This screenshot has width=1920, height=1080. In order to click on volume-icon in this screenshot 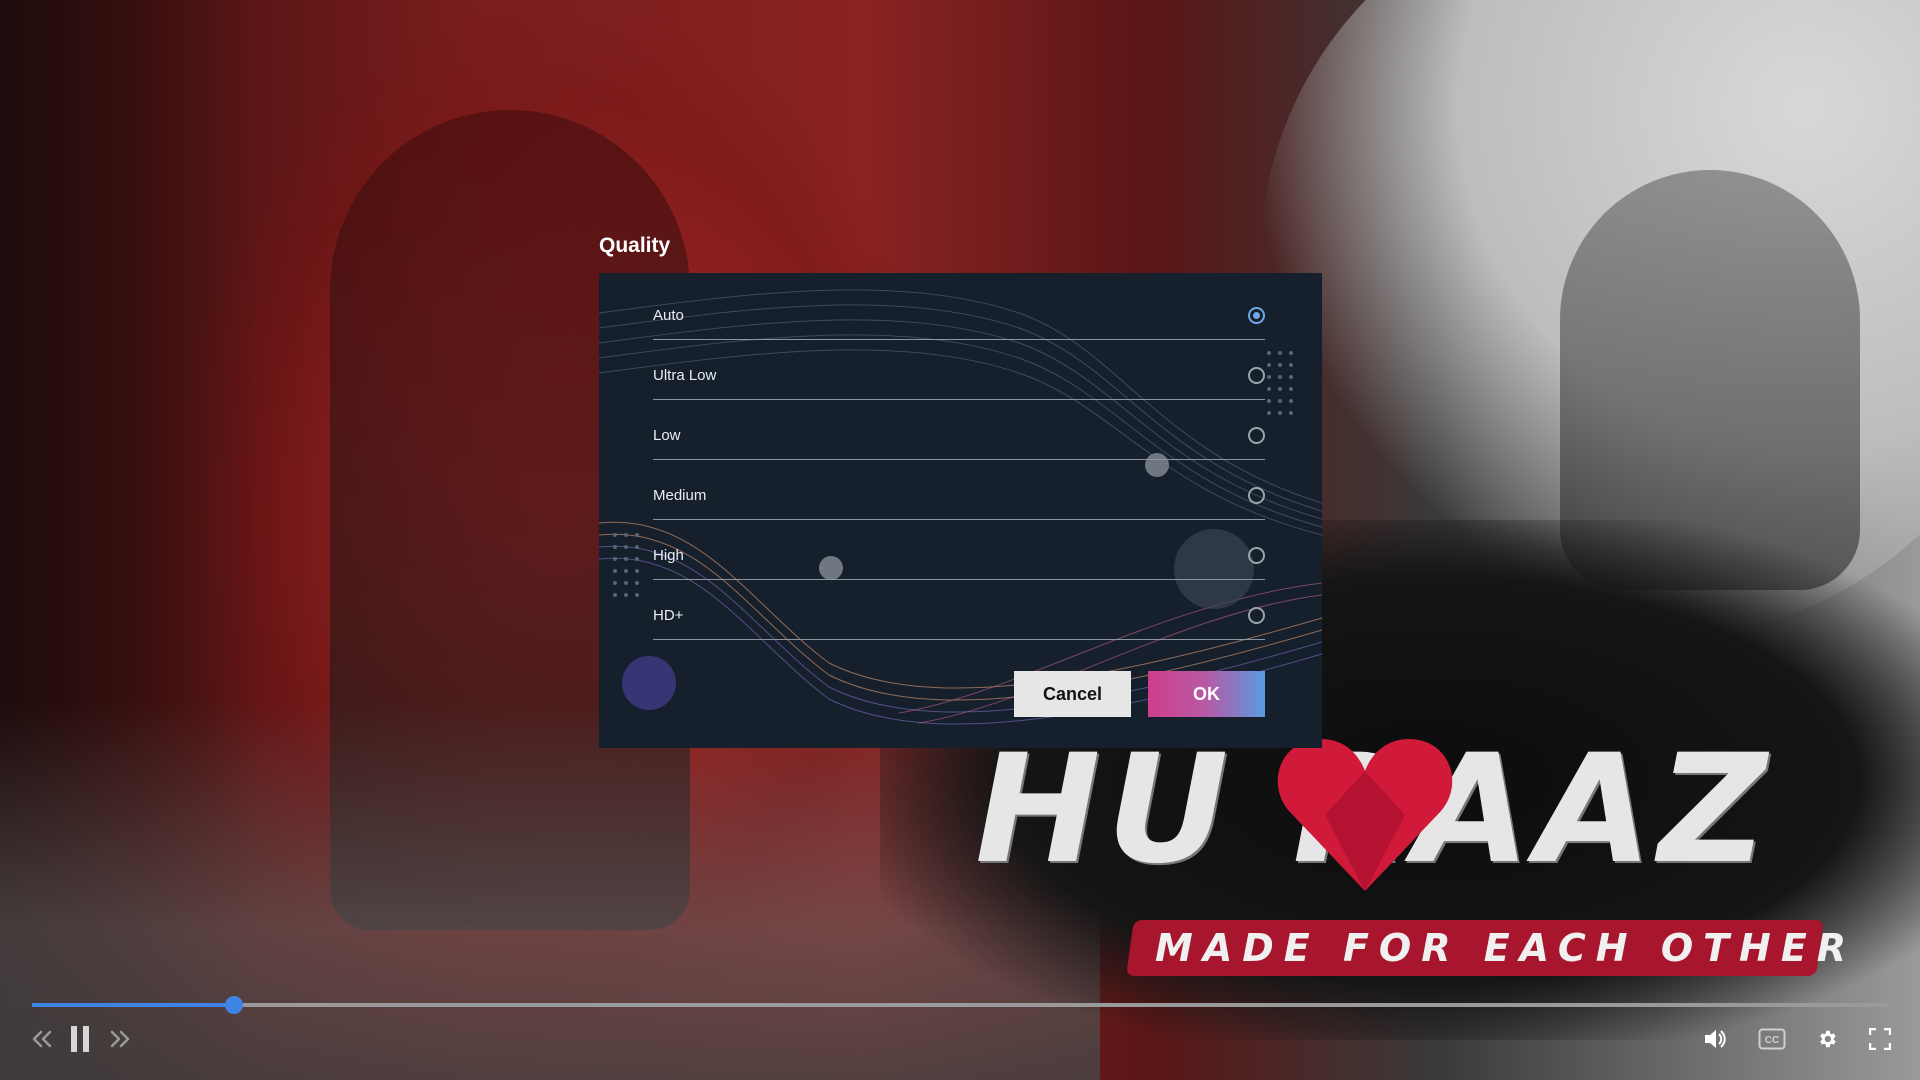, I will do `click(1715, 1039)`.